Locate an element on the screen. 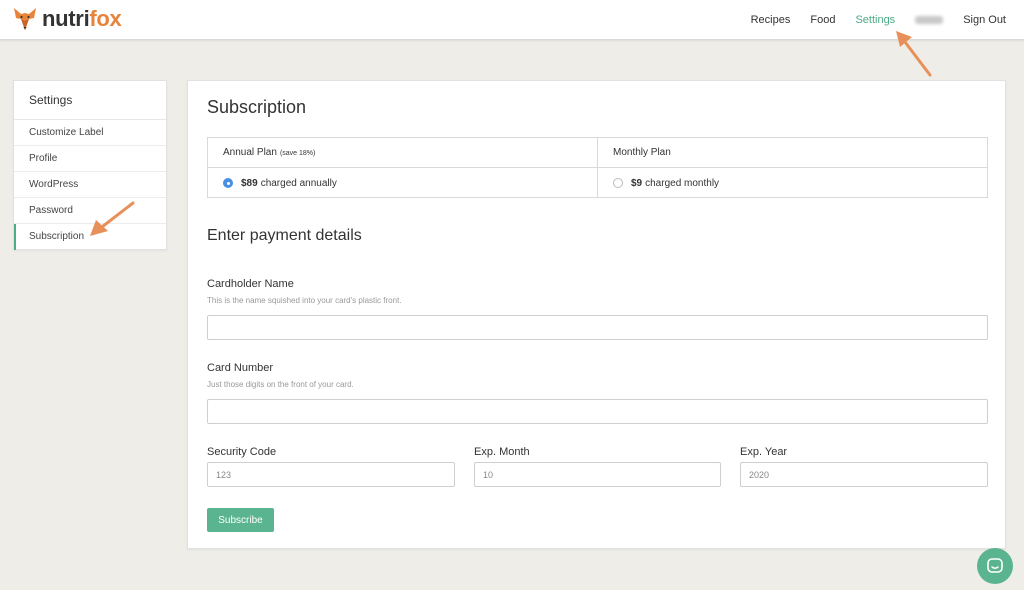 This screenshot has width=1024, height=590. plan-monthly-header: Monthly Plan is located at coordinates (792, 153).